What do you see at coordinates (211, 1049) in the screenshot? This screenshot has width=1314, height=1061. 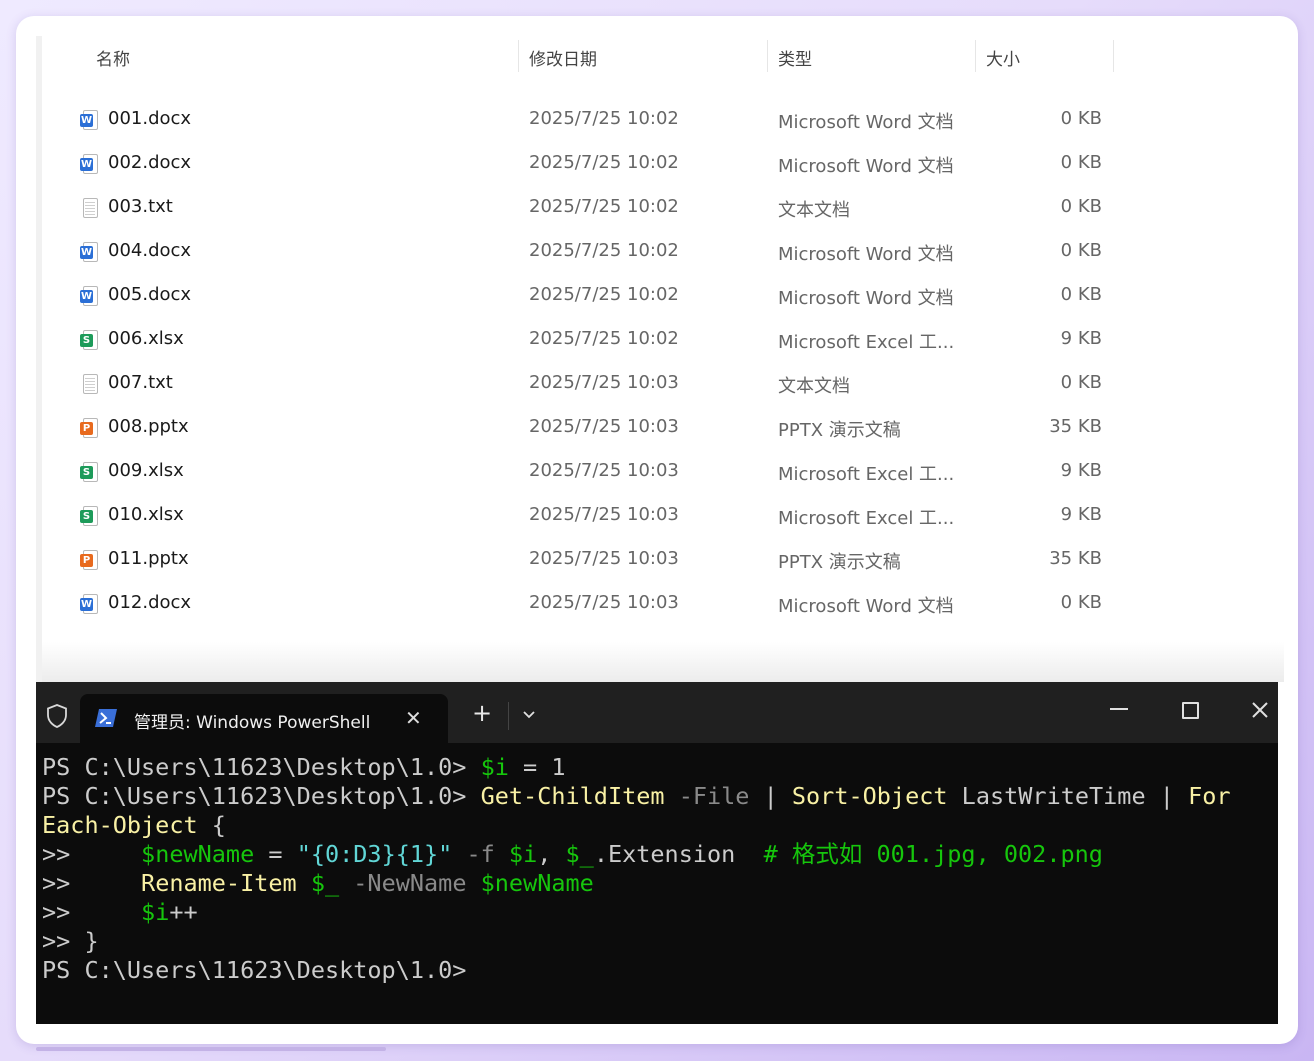 I see `horizontal-scrollbar` at bounding box center [211, 1049].